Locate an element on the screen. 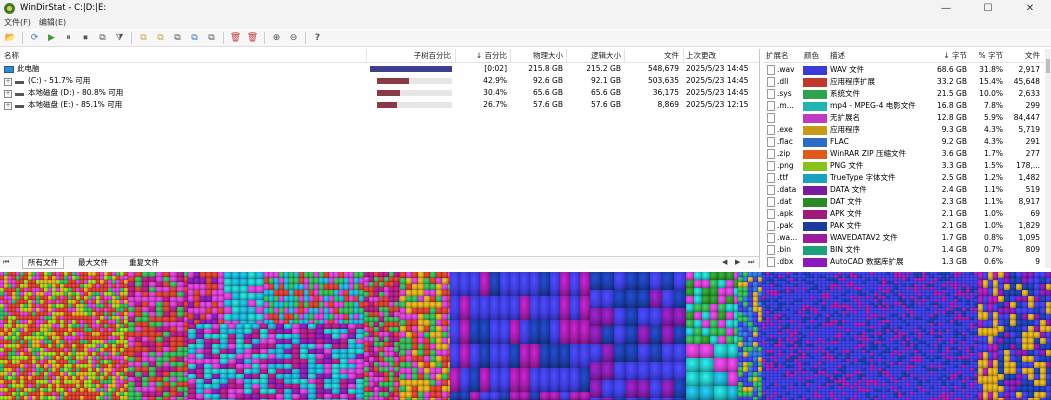 The height and width of the screenshot is (400, 1051). new-icon: ⧉ is located at coordinates (144, 38).